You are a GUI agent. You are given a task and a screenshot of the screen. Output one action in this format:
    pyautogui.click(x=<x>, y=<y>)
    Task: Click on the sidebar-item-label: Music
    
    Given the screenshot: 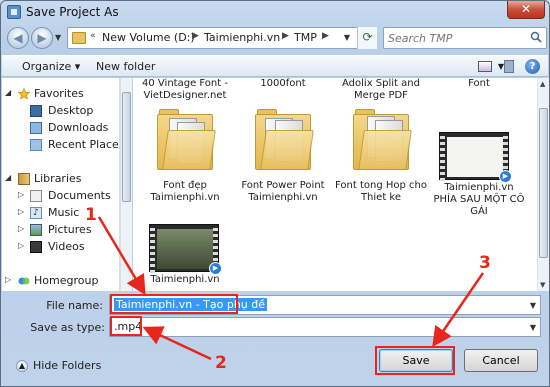 What is the action you would take?
    pyautogui.click(x=64, y=212)
    